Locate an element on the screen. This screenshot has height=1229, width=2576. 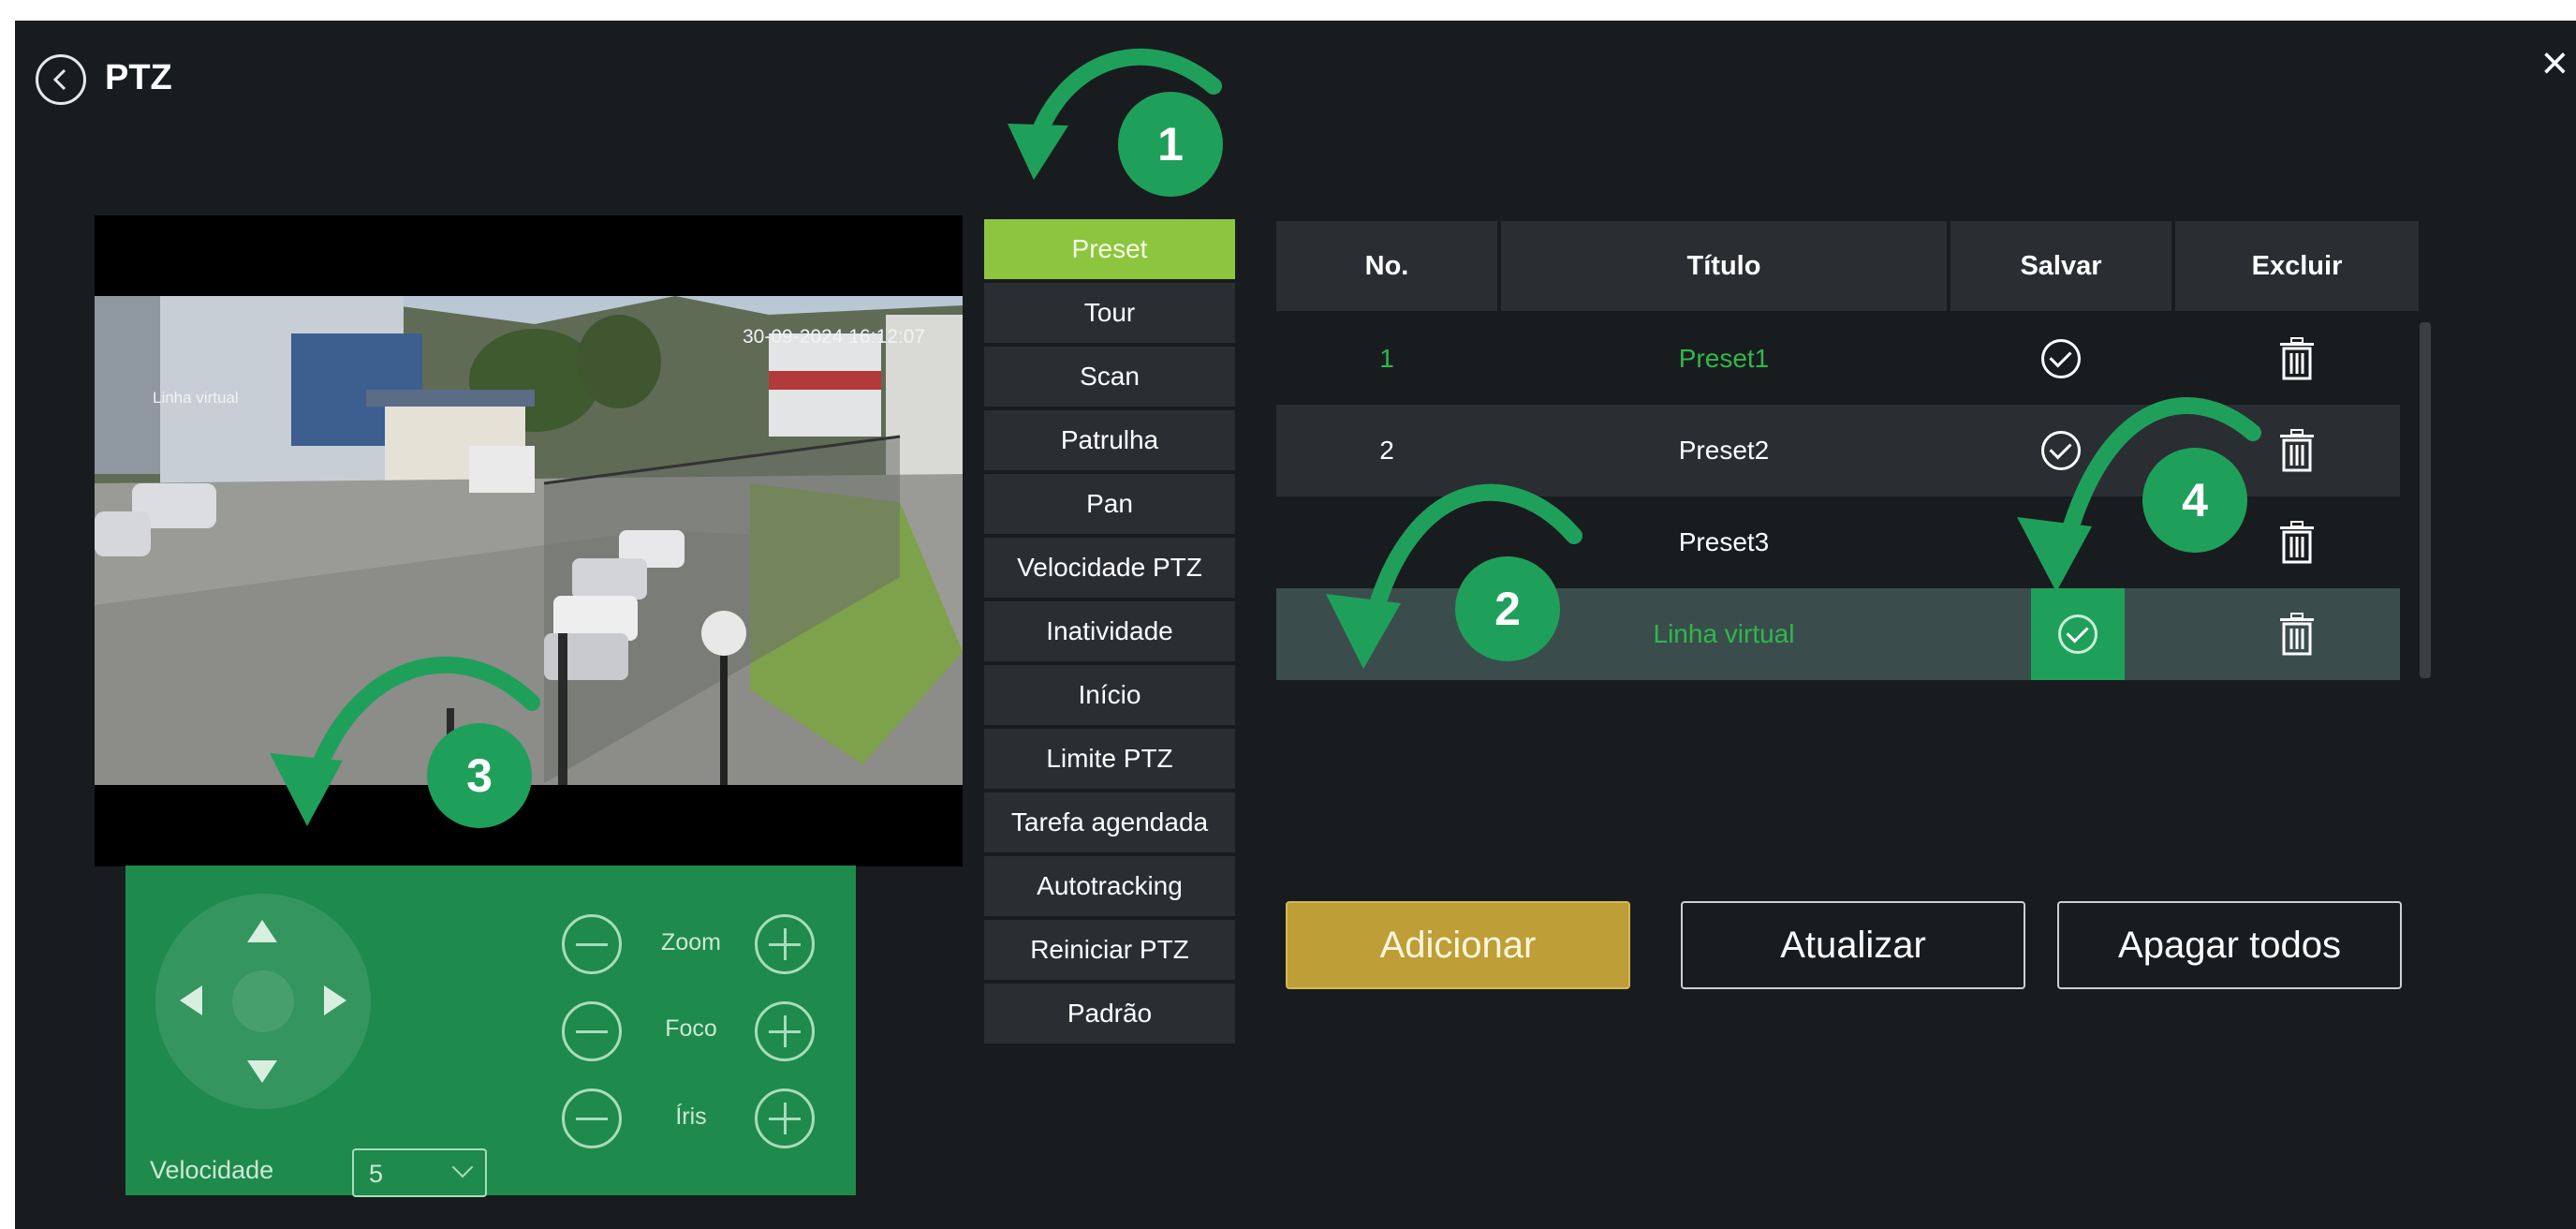
arrow-3-head-icon is located at coordinates (306, 789).